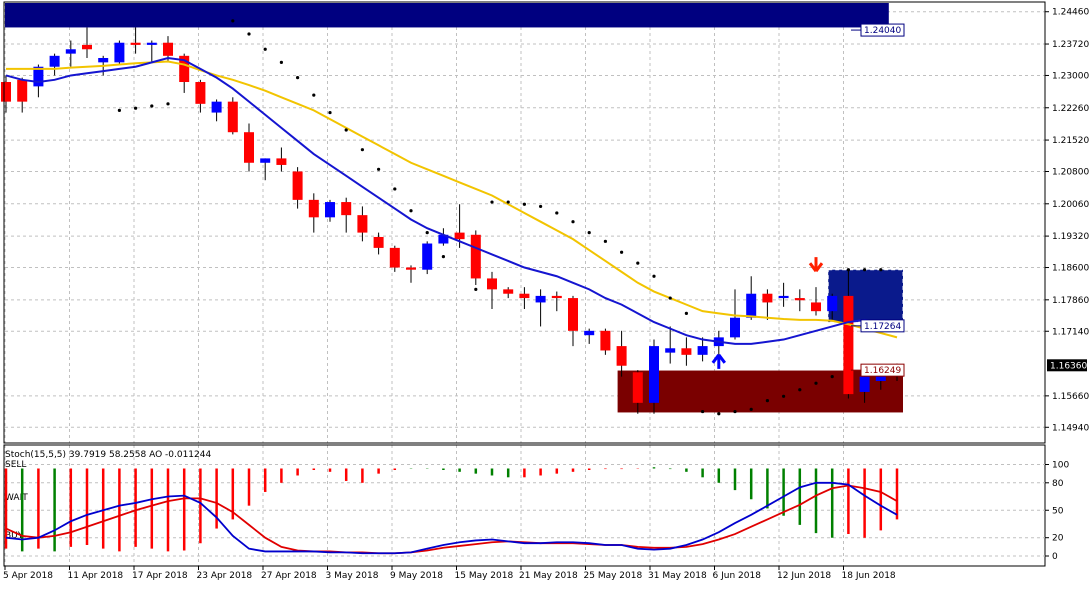 Image resolution: width=1089 pixels, height=589 pixels. I want to click on date-tick-label: 9 May 2018, so click(416, 576).